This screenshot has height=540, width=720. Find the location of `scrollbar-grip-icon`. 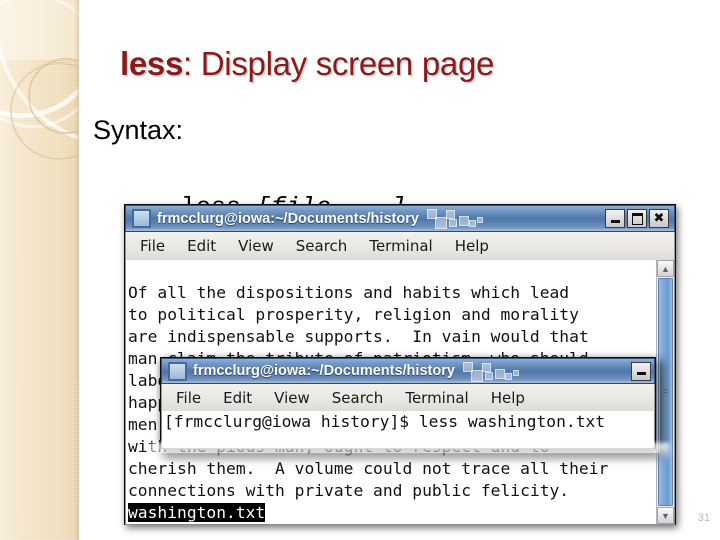

scrollbar-grip-icon is located at coordinates (665, 391).